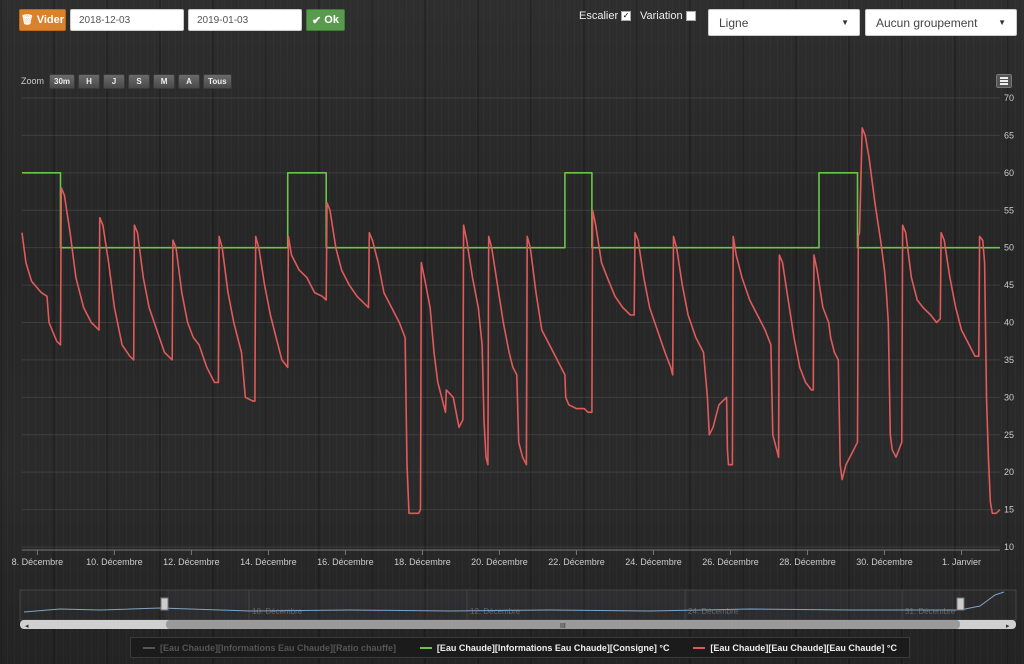 The width and height of the screenshot is (1024, 664). Describe the element at coordinates (930, 611) in the screenshot. I see `navigator-label: 31. Décembre` at that location.